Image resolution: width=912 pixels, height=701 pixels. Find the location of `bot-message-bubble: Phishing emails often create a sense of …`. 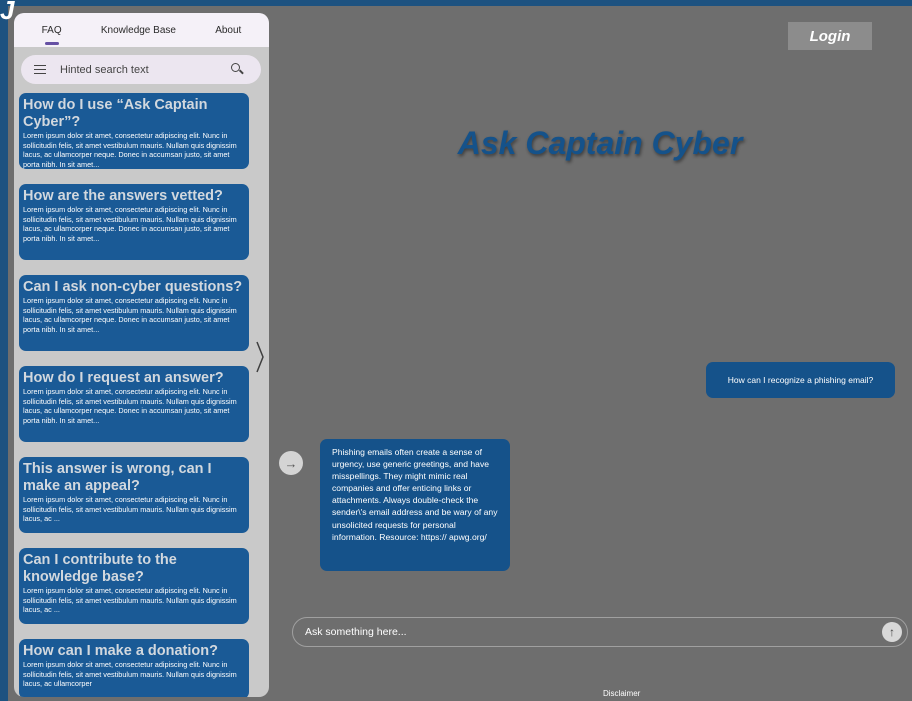

bot-message-bubble: Phishing emails often create a sense of … is located at coordinates (415, 505).